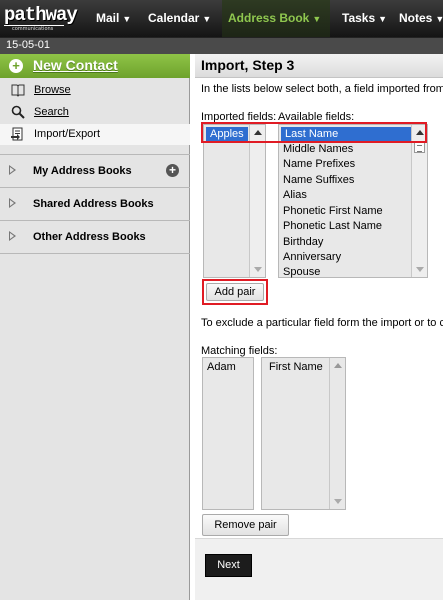  I want to click on nav-mail-label: Mail, so click(108, 18).